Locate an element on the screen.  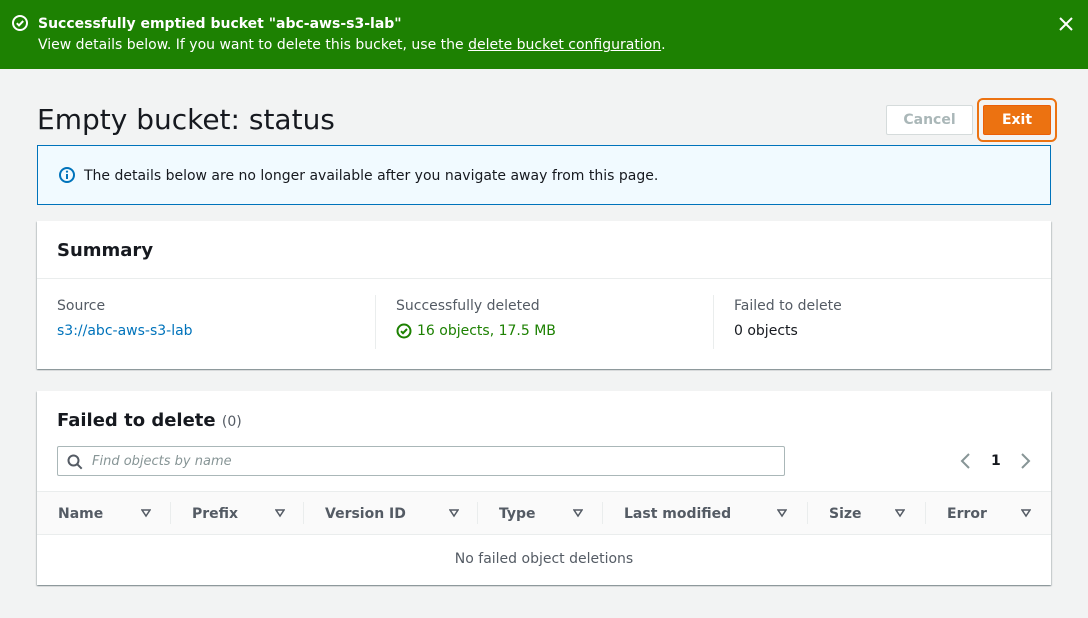
search-input is located at coordinates (432, 461).